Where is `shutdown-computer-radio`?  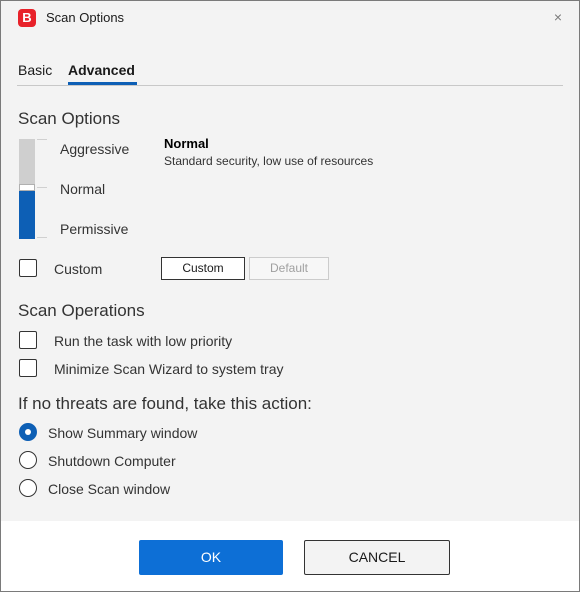 shutdown-computer-radio is located at coordinates (28, 460).